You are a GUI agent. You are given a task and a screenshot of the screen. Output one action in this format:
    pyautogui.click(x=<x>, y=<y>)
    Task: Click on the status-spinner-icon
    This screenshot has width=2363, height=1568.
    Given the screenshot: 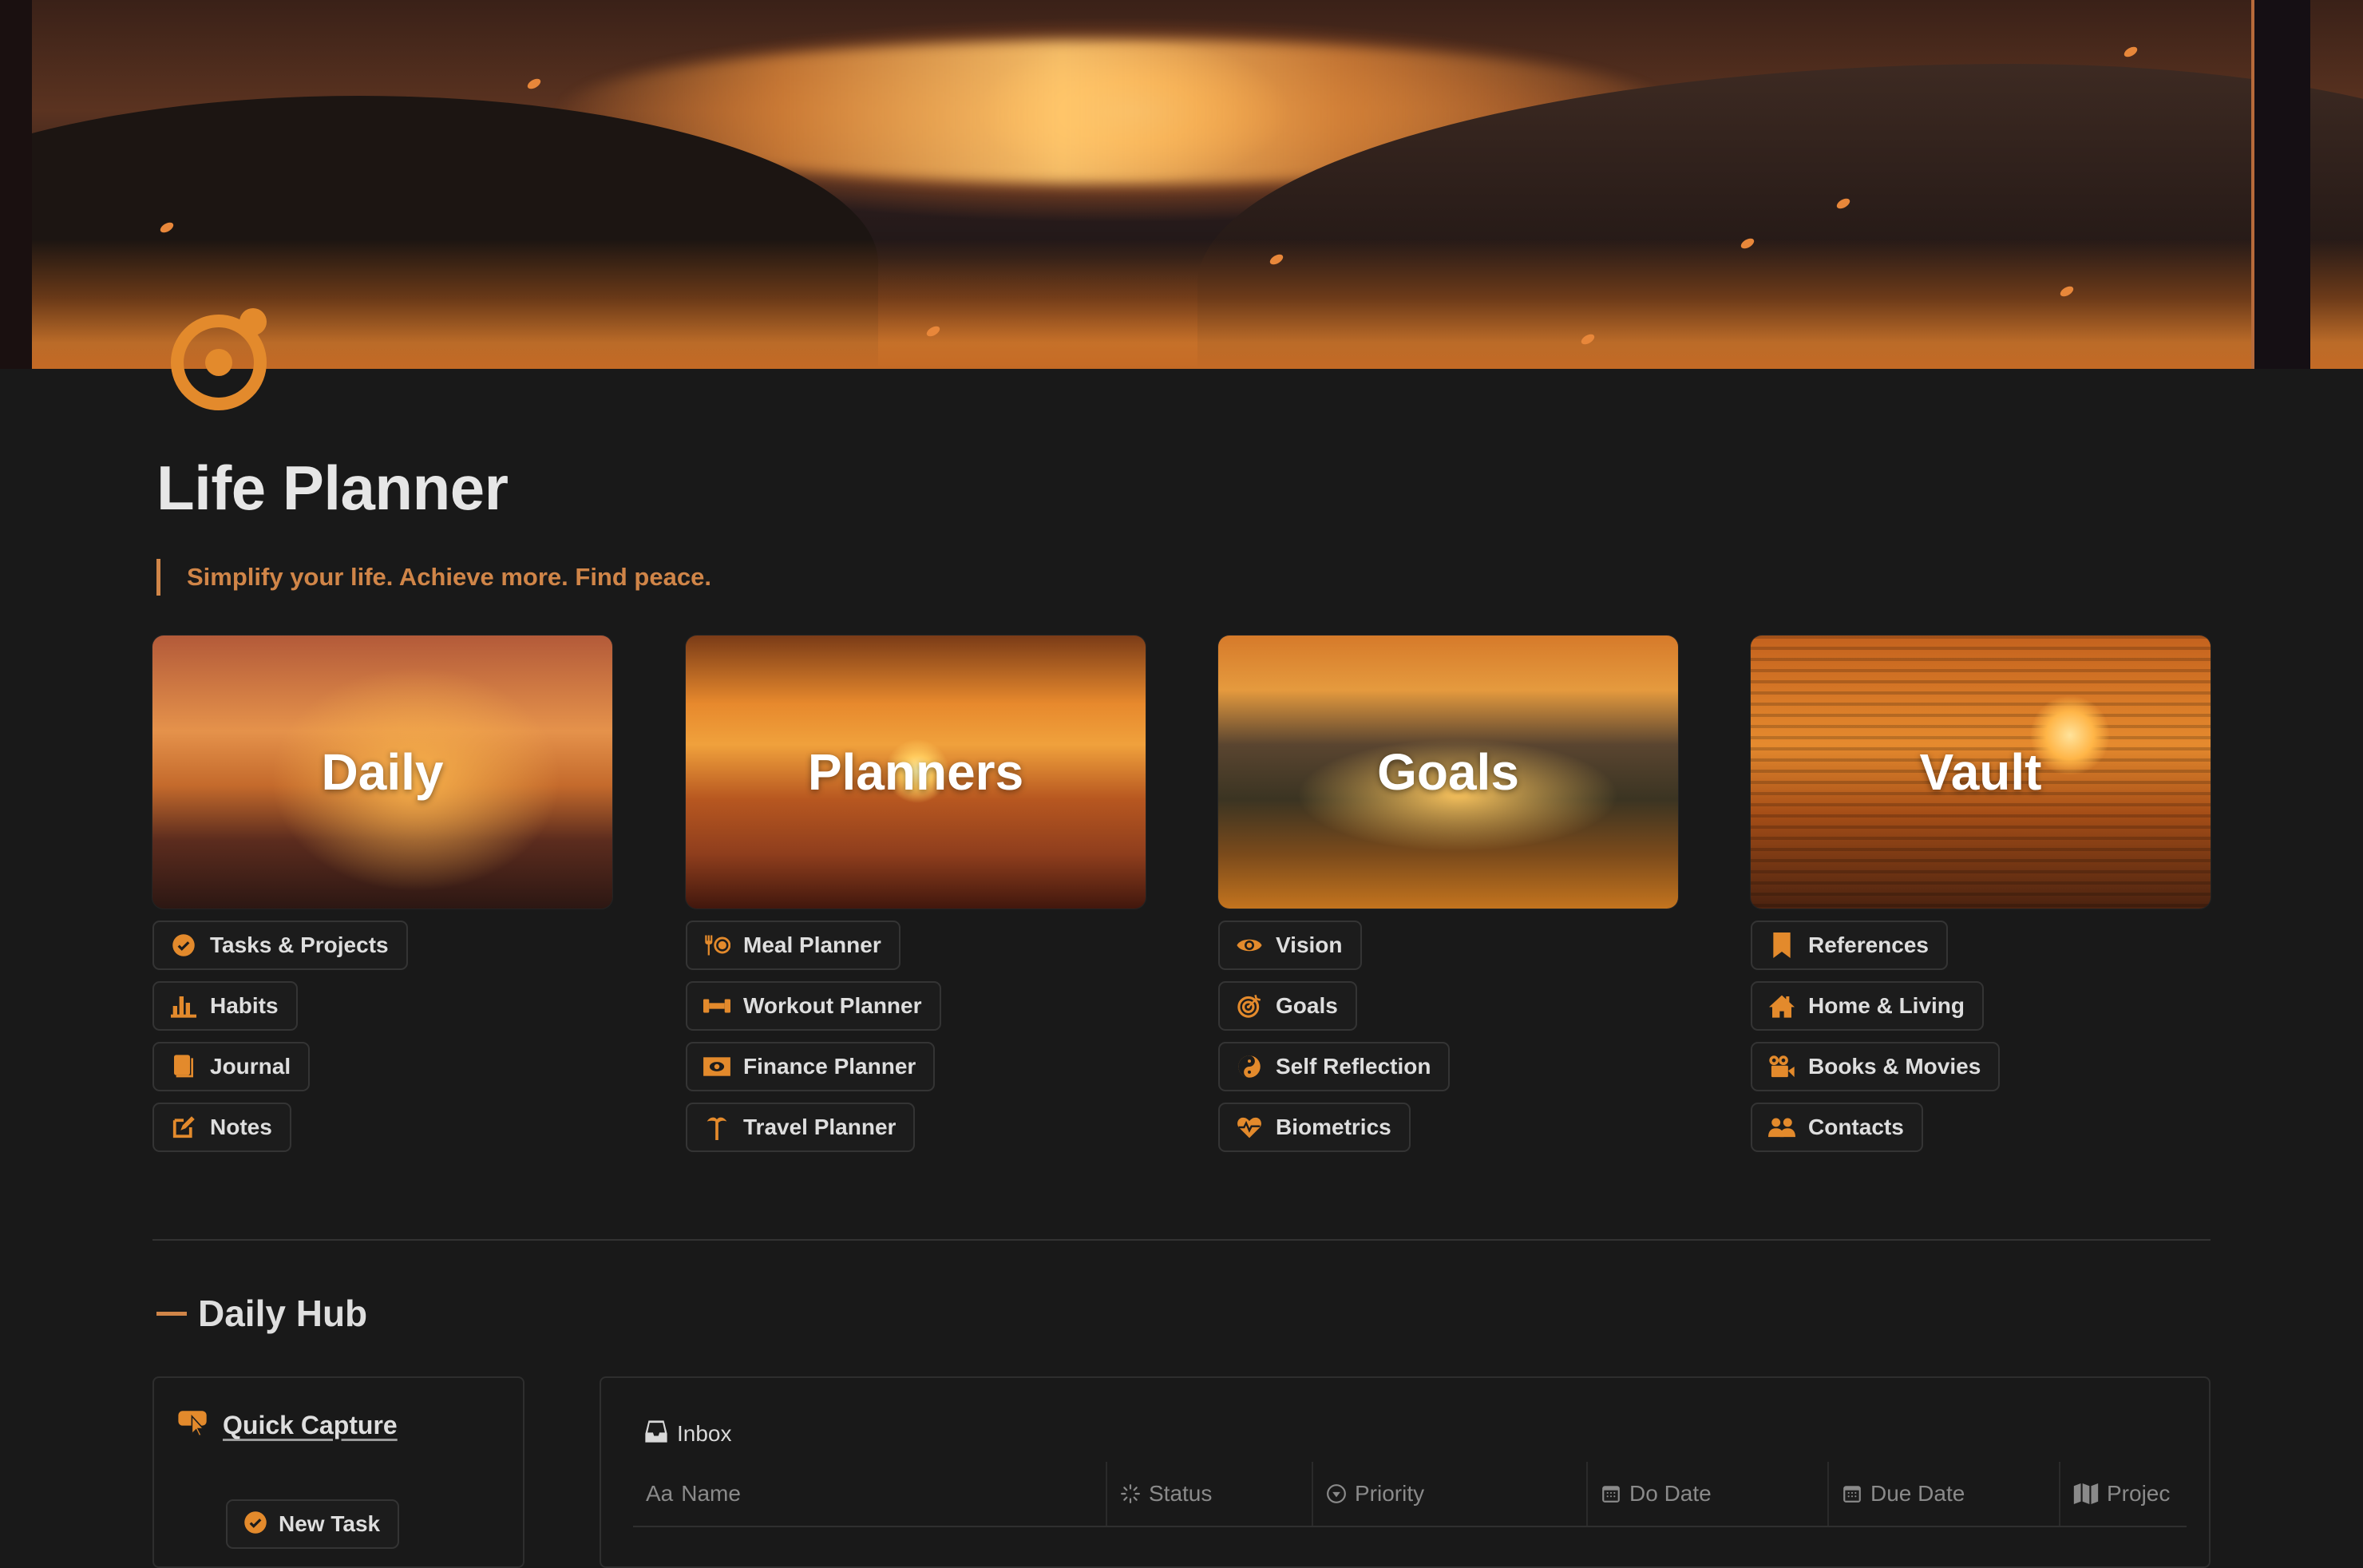 What is the action you would take?
    pyautogui.click(x=1130, y=1494)
    